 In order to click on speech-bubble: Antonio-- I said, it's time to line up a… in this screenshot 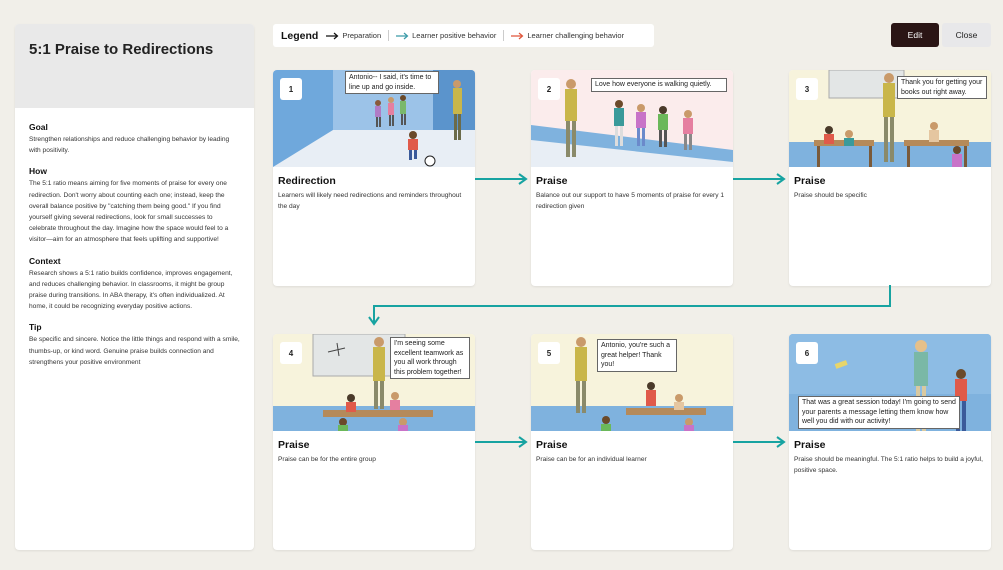, I will do `click(392, 82)`.